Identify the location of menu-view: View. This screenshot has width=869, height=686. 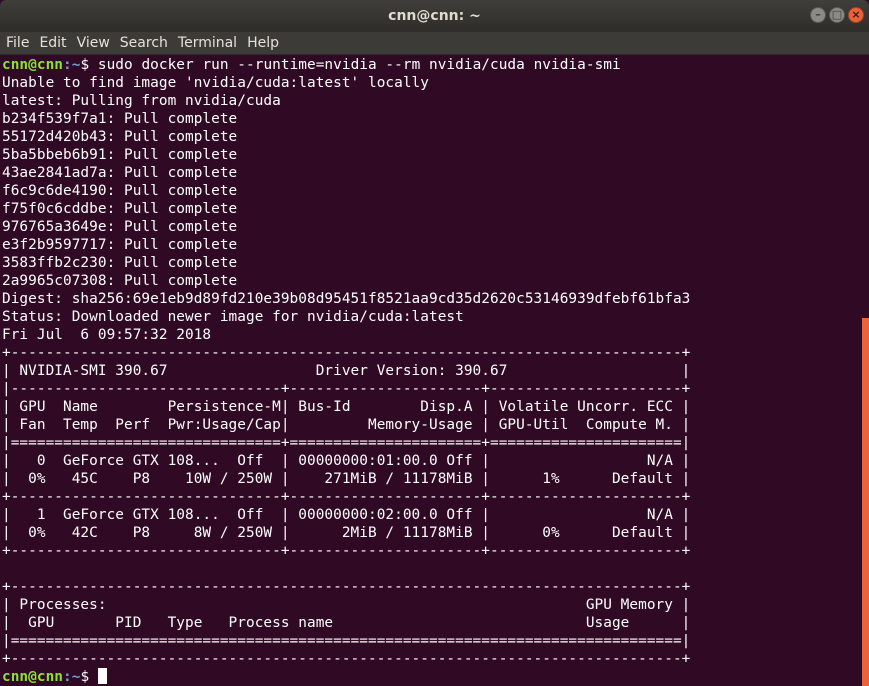
(93, 43).